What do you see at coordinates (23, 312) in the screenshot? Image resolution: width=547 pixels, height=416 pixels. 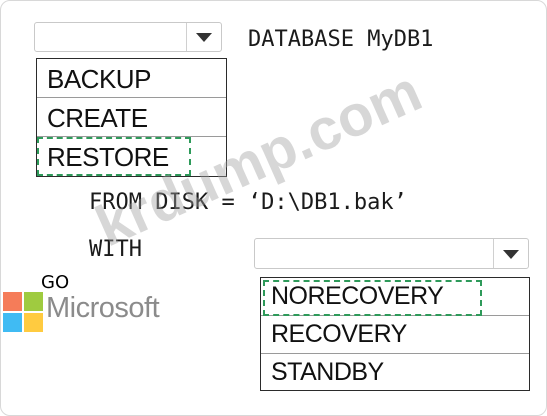 I see `microsoft-logo-icon` at bounding box center [23, 312].